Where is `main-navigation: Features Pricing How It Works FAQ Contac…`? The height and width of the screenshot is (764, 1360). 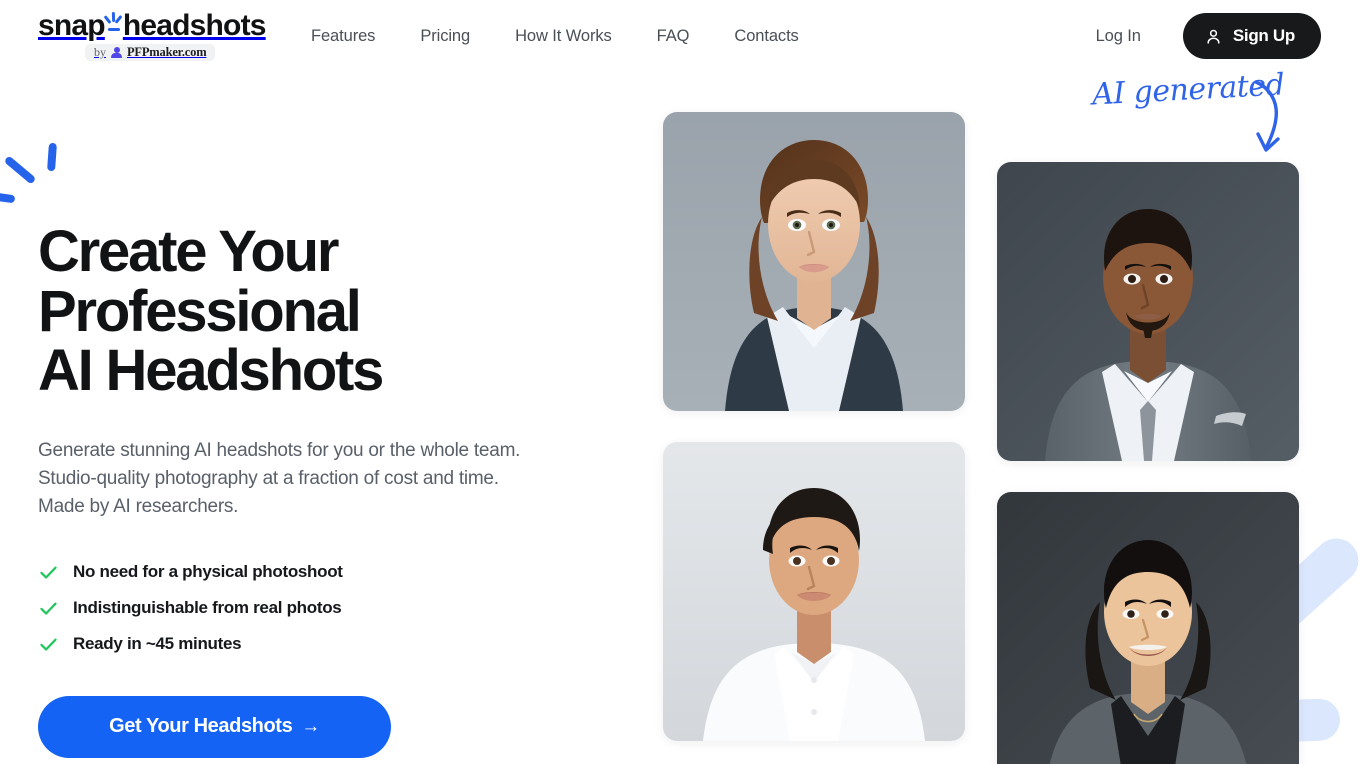
main-navigation: Features Pricing How It Works FAQ Contac… is located at coordinates (555, 36).